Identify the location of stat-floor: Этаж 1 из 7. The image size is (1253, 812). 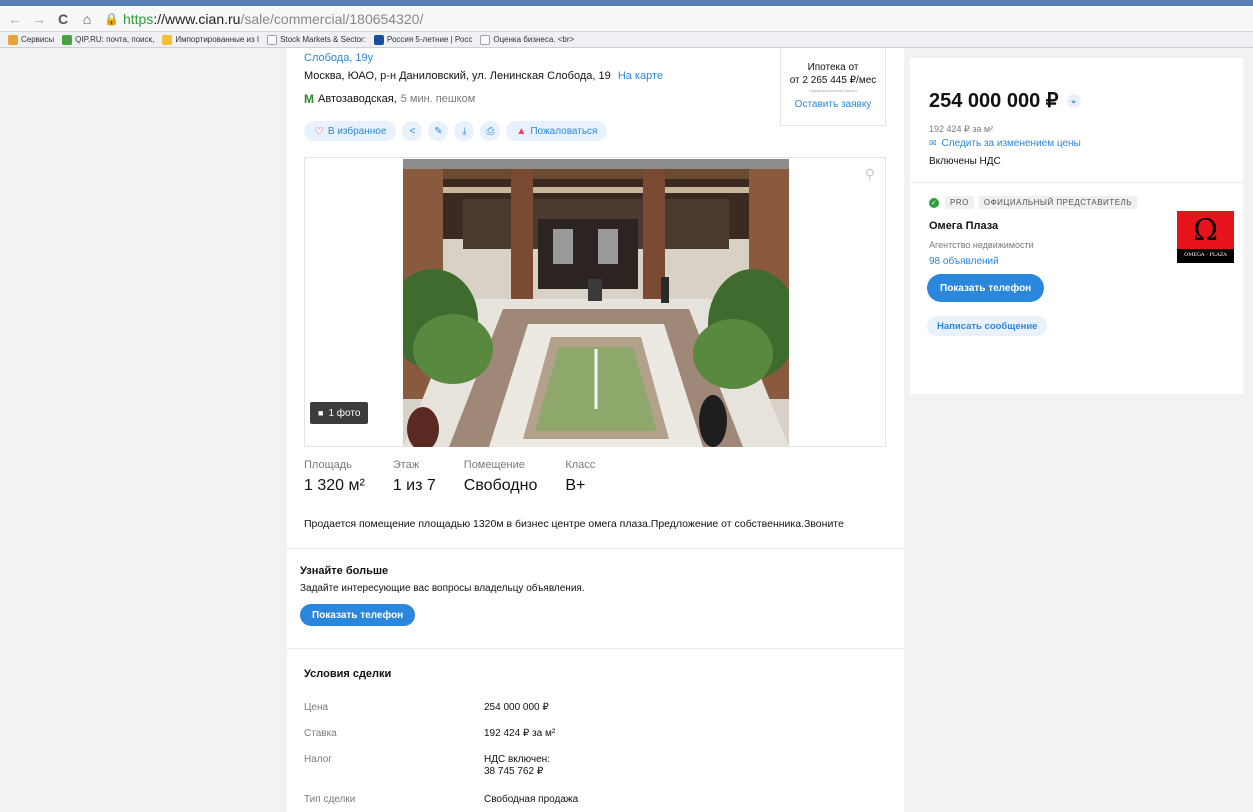
(414, 477).